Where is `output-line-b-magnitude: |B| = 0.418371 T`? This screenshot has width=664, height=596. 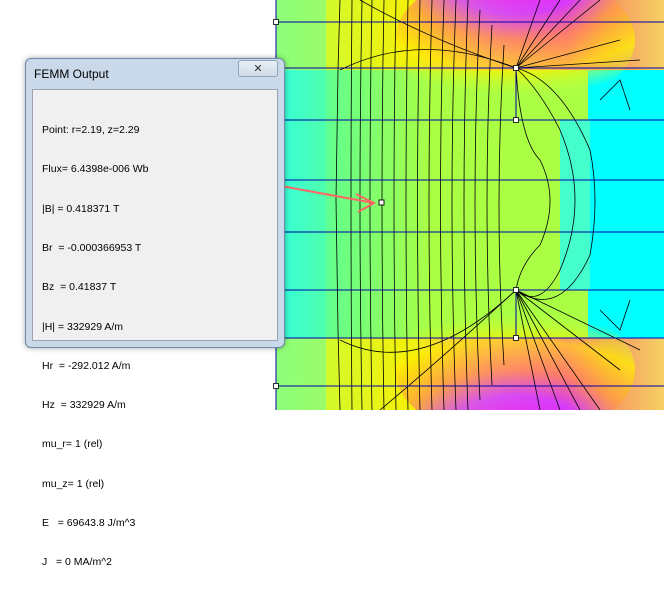 output-line-b-magnitude: |B| = 0.418371 T is located at coordinates (81, 208).